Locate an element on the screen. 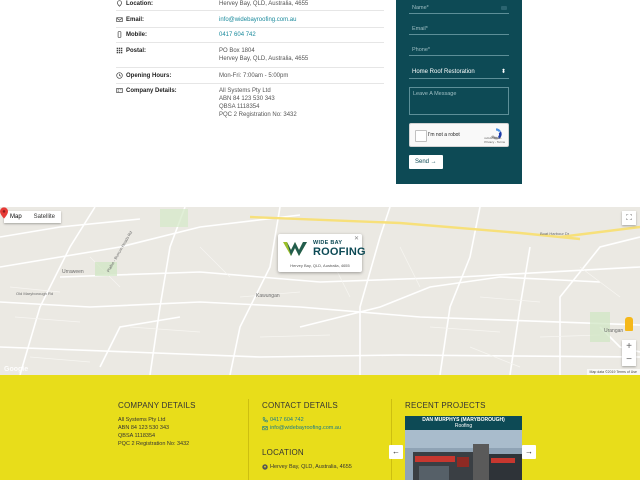 The height and width of the screenshot is (480, 640). contact-row-email: Email: info@widebayroofing.com.au is located at coordinates (250, 20).